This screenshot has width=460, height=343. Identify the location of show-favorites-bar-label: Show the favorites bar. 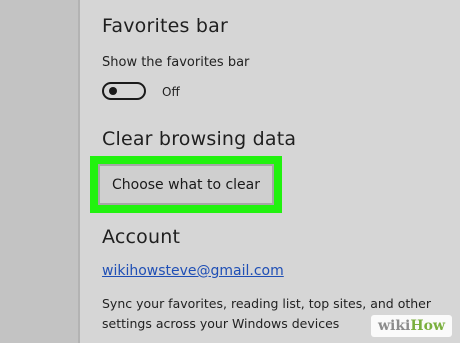
(176, 62).